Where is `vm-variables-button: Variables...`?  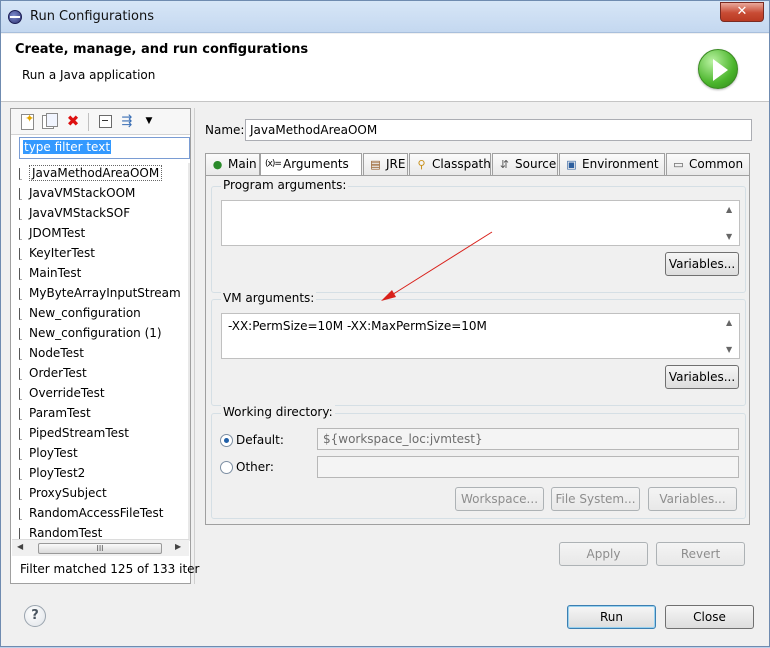
vm-variables-button: Variables... is located at coordinates (702, 377).